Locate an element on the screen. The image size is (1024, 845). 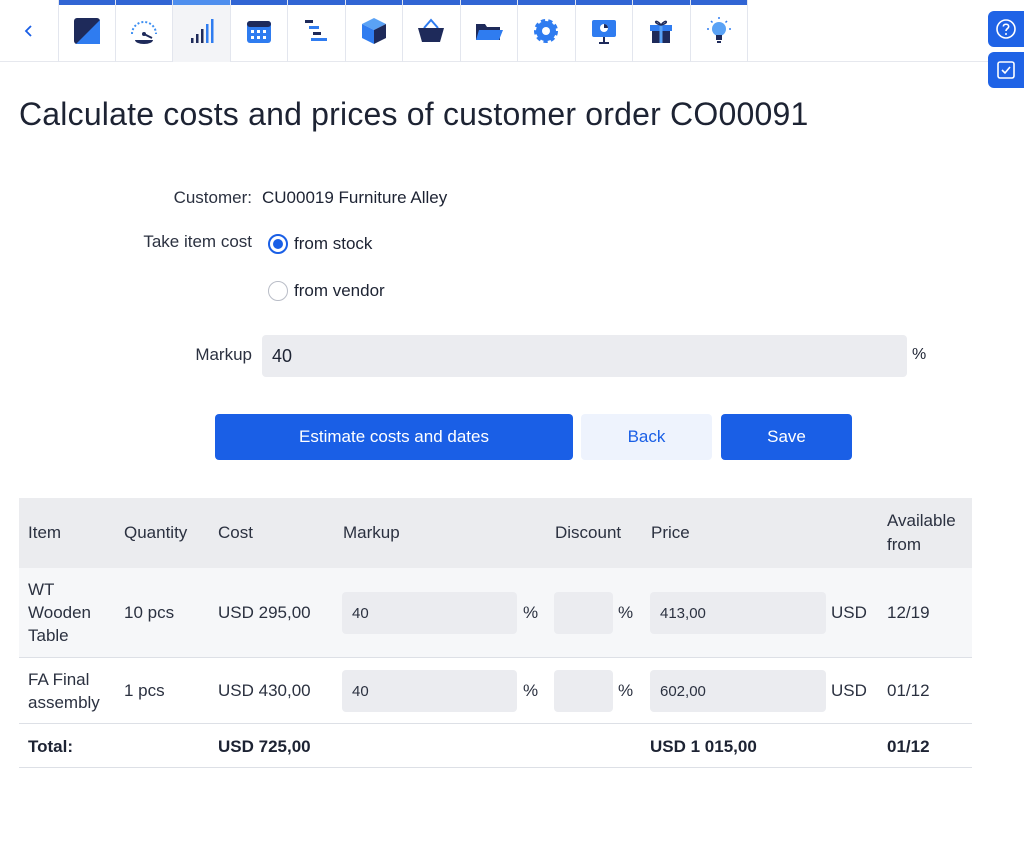
header-cost: Cost is located at coordinates (235, 532).